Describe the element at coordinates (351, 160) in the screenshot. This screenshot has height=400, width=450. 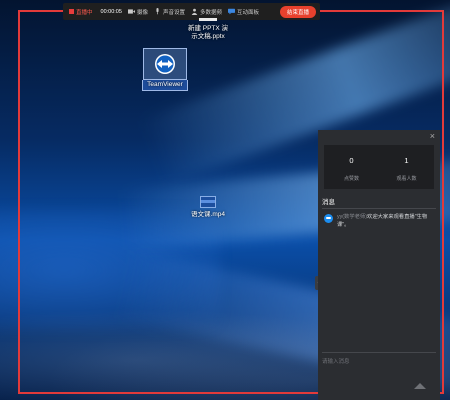
I see `likes-count: 0` at that location.